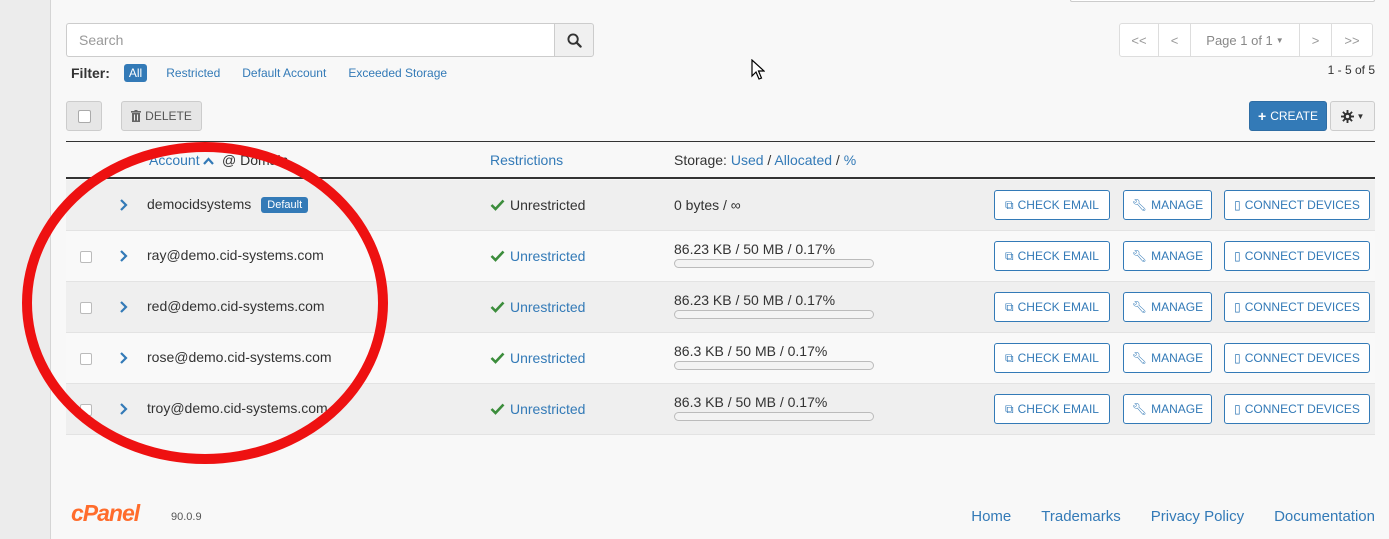  Describe the element at coordinates (765, 160) in the screenshot. I see `storage-header: Storage: Used / Allocated / %` at that location.